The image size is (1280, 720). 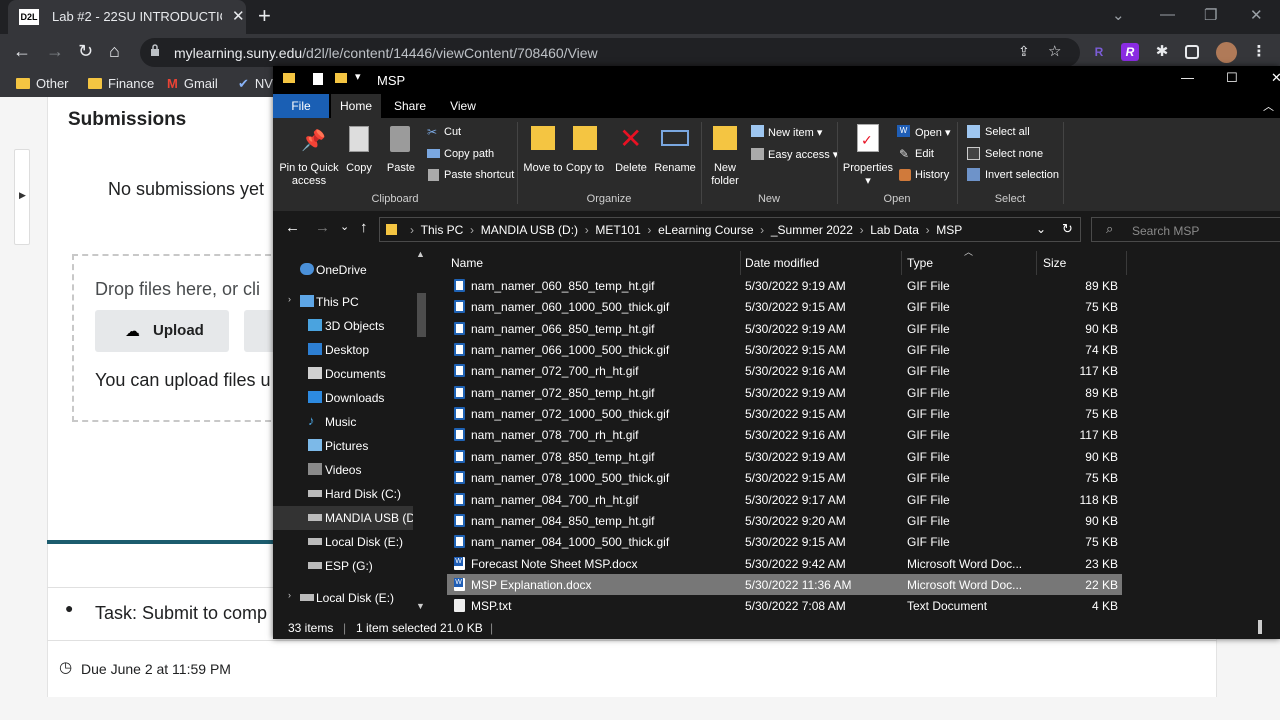 I want to click on nav-item-music: ♪ Music, so click(x=343, y=422).